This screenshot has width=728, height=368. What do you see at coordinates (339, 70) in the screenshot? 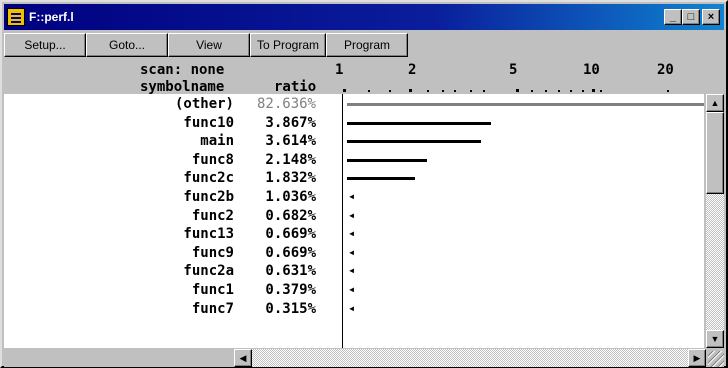
I see `scale-tick-label: 1` at bounding box center [339, 70].